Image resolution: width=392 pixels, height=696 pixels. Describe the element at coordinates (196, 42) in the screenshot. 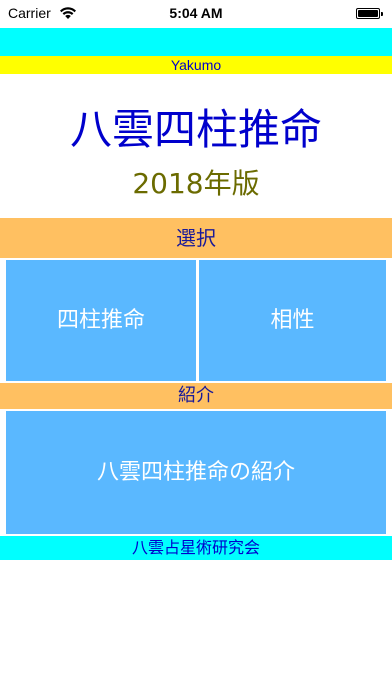

I see `top-cyan-band` at that location.